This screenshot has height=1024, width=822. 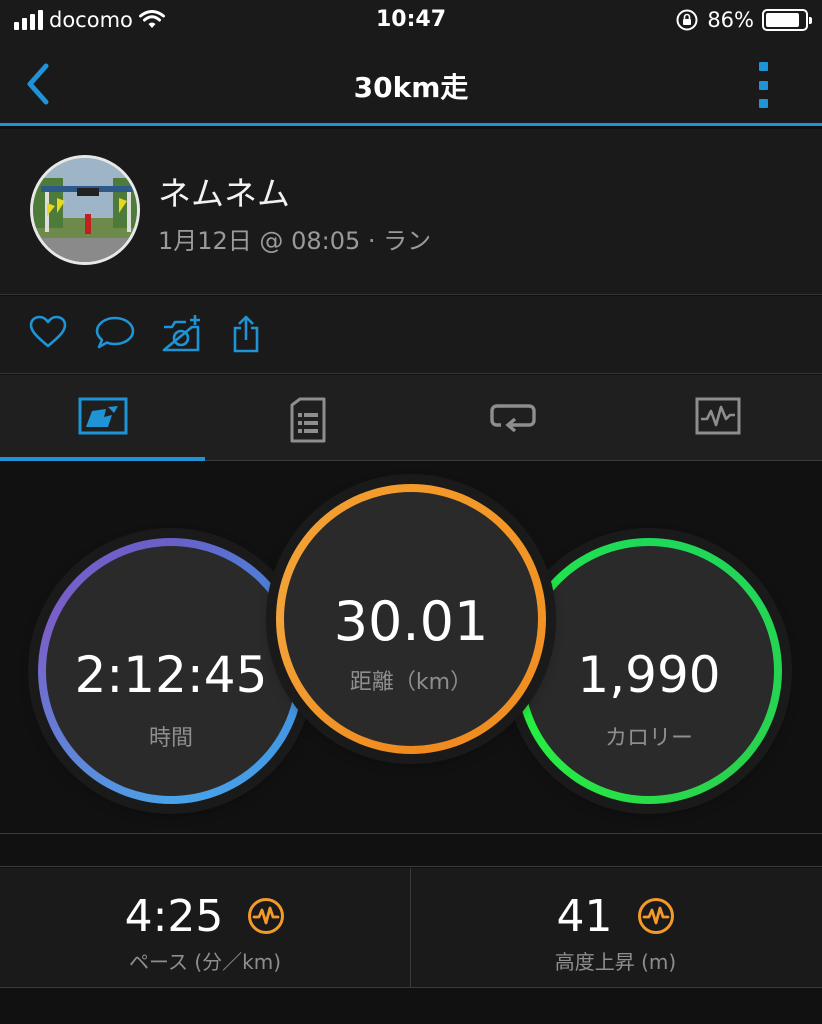 What do you see at coordinates (102, 459) in the screenshot?
I see `tab-indicator` at bounding box center [102, 459].